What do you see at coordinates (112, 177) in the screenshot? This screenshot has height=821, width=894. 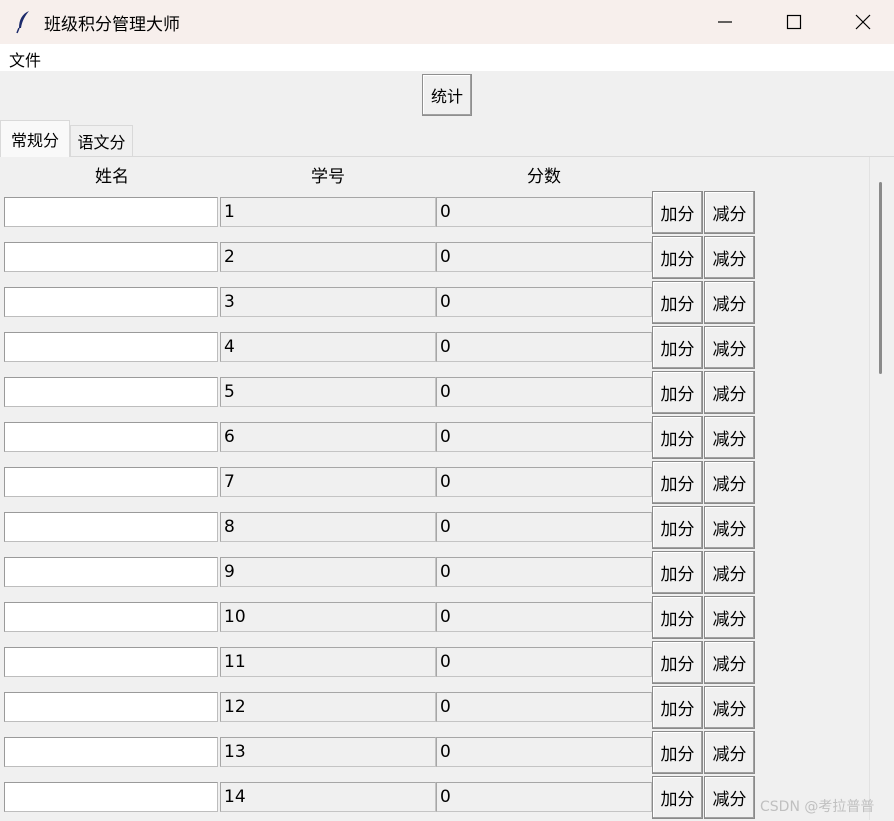 I see `column-header-name: 姓名` at bounding box center [112, 177].